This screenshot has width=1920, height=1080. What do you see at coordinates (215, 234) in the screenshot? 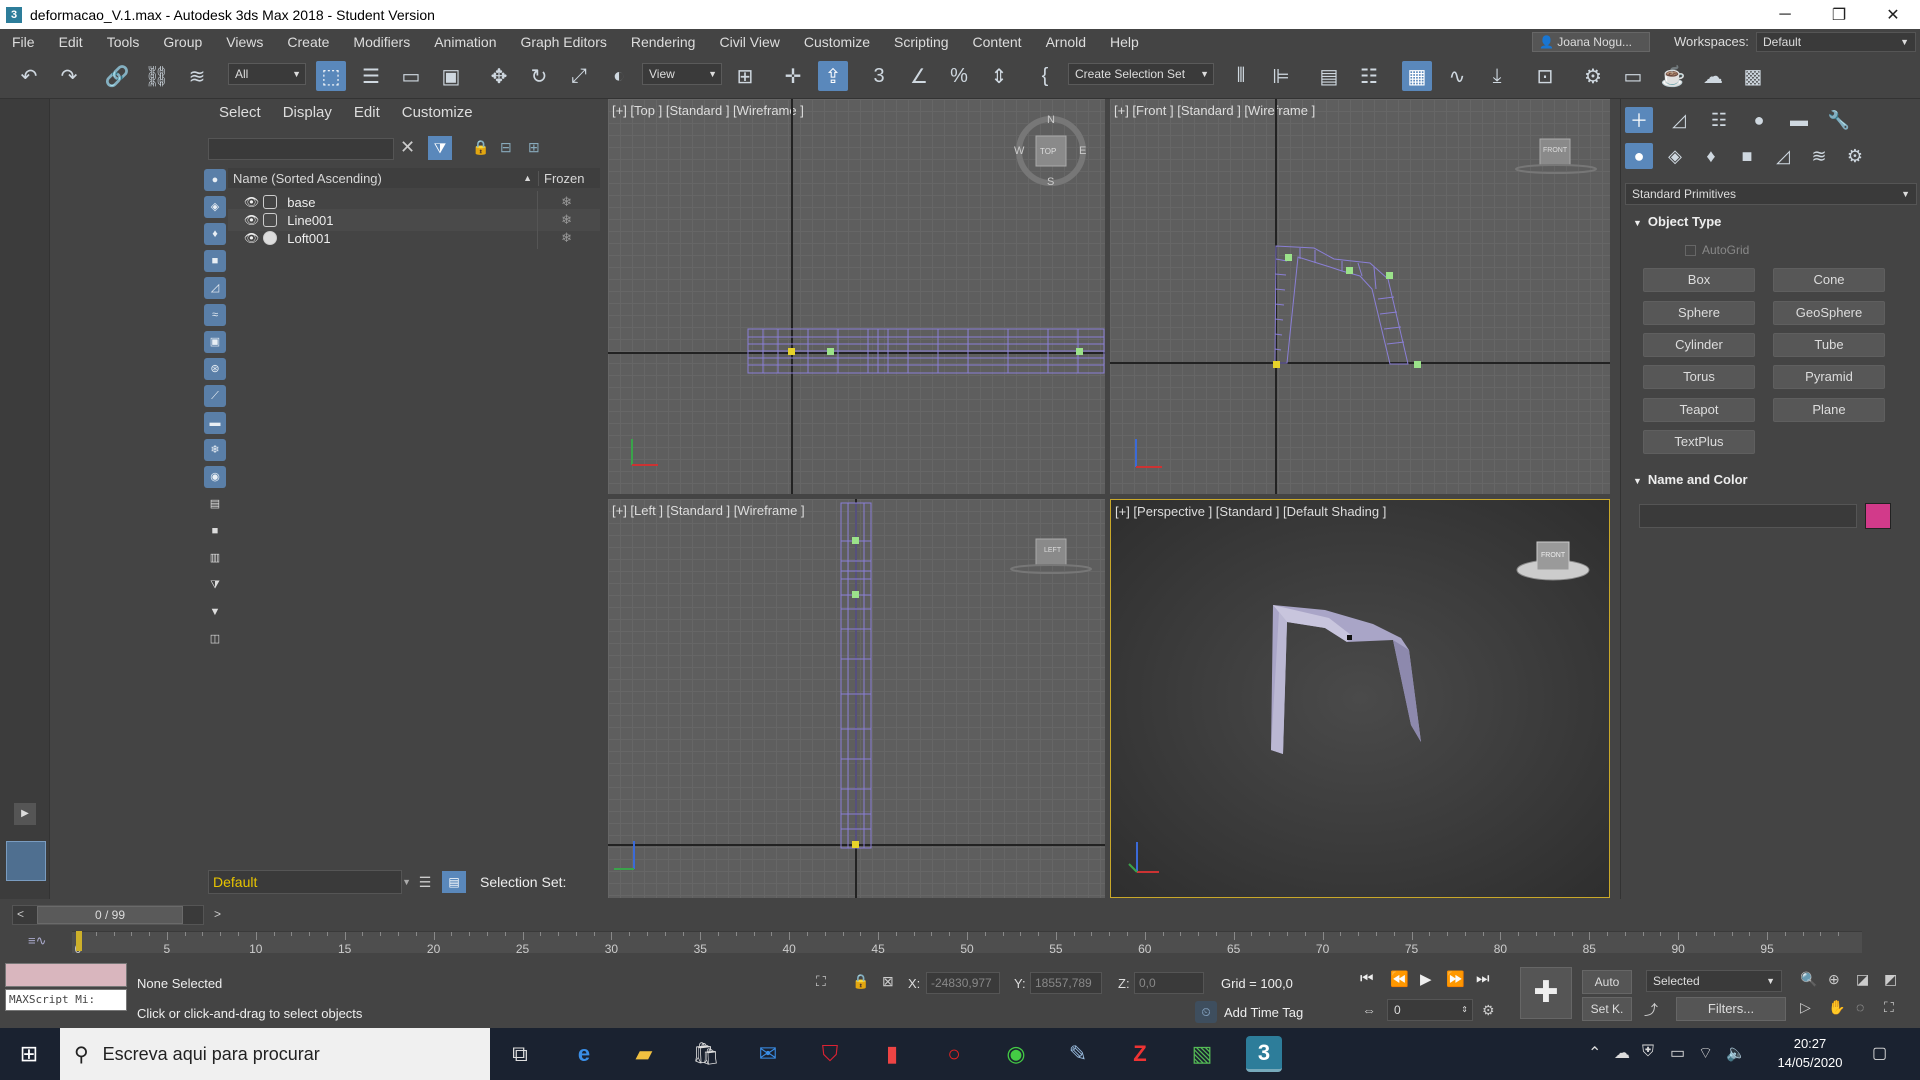
I see `display-lights-icon: ♦` at bounding box center [215, 234].